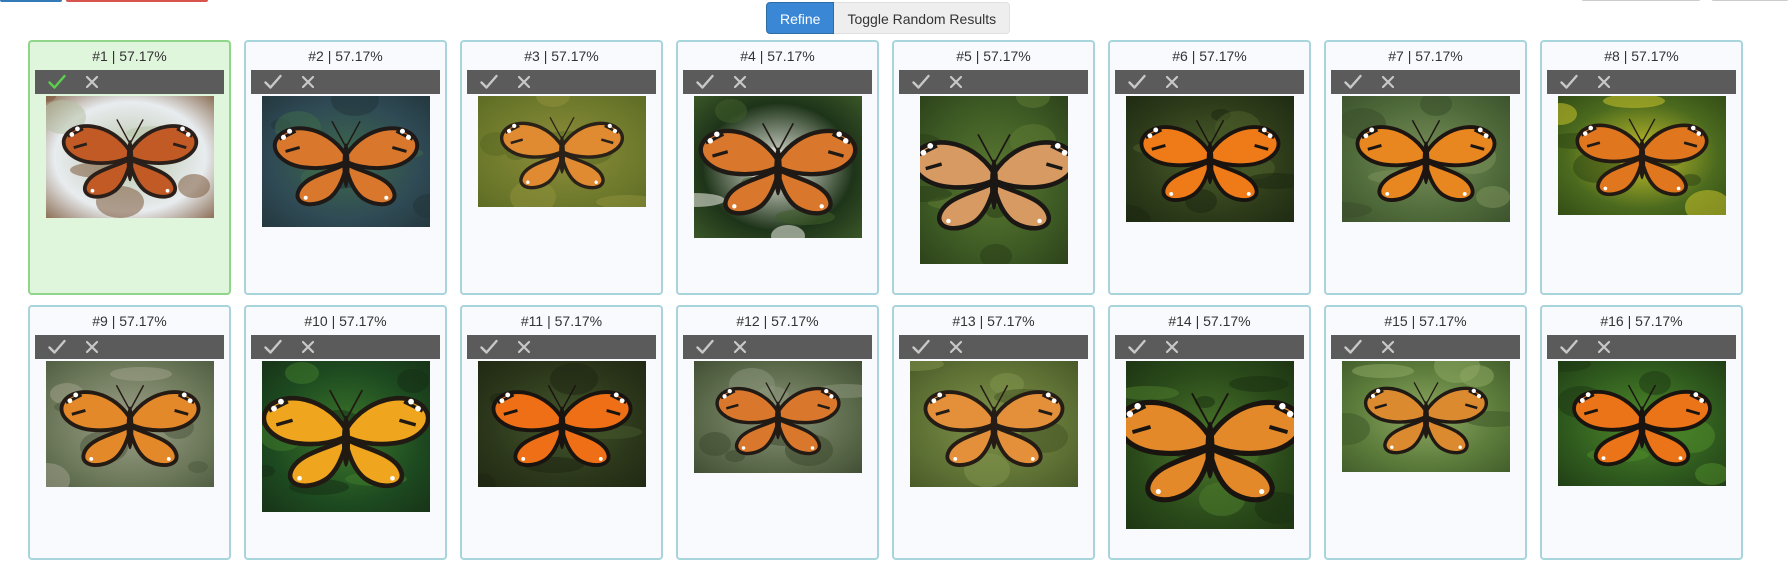 The width and height of the screenshot is (1791, 568). I want to click on result-card: #13 | 57.17%, so click(993, 432).